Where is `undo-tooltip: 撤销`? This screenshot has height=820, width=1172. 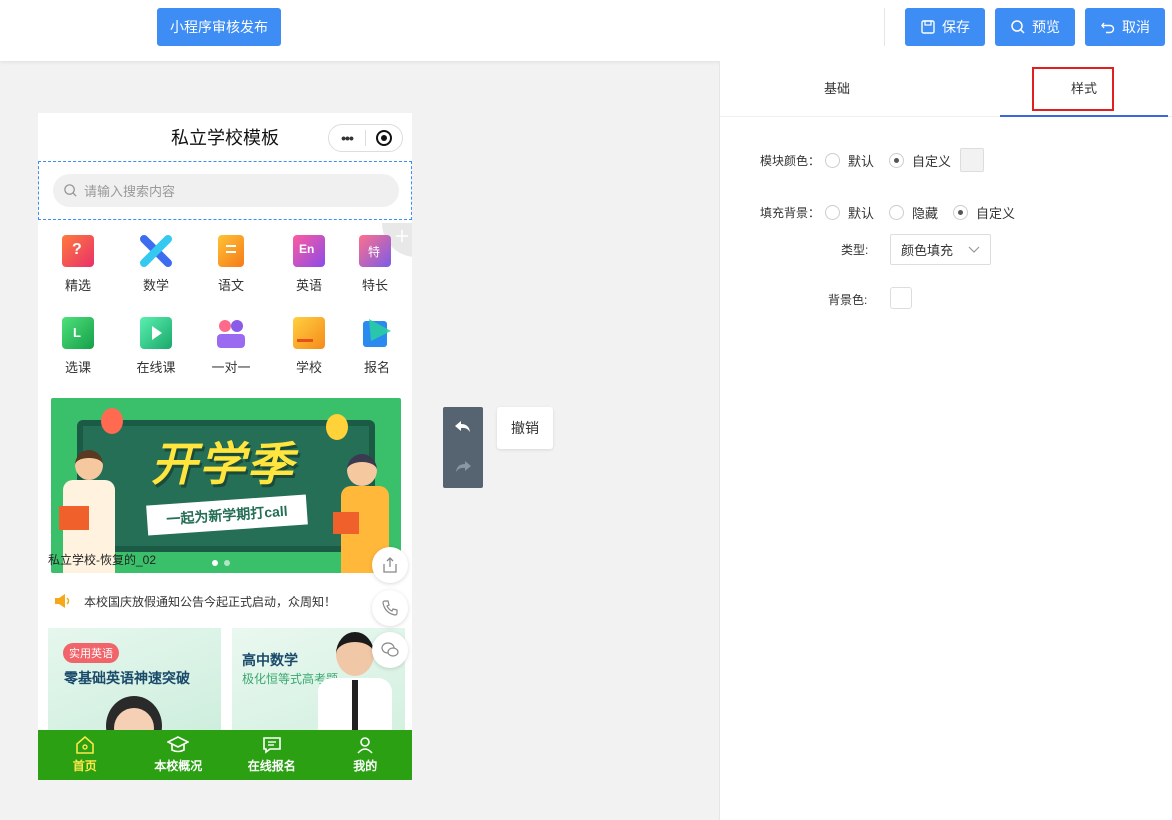 undo-tooltip: 撤销 is located at coordinates (525, 428).